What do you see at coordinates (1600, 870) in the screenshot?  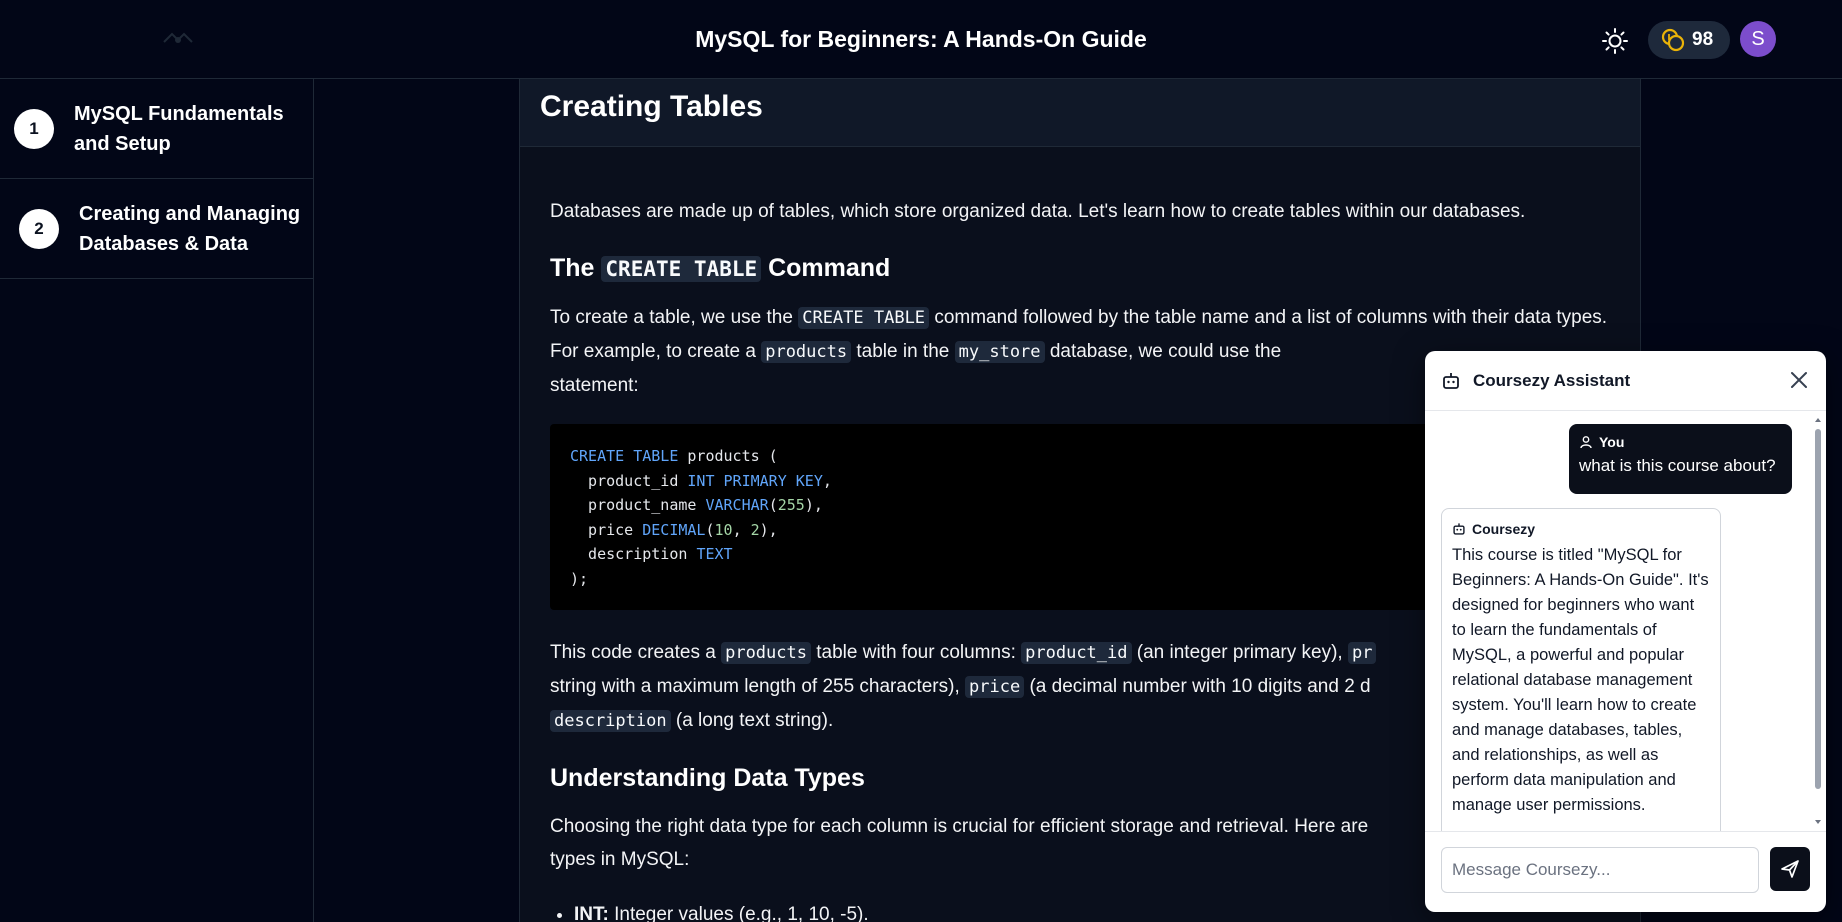 I see `chat-message-input` at bounding box center [1600, 870].